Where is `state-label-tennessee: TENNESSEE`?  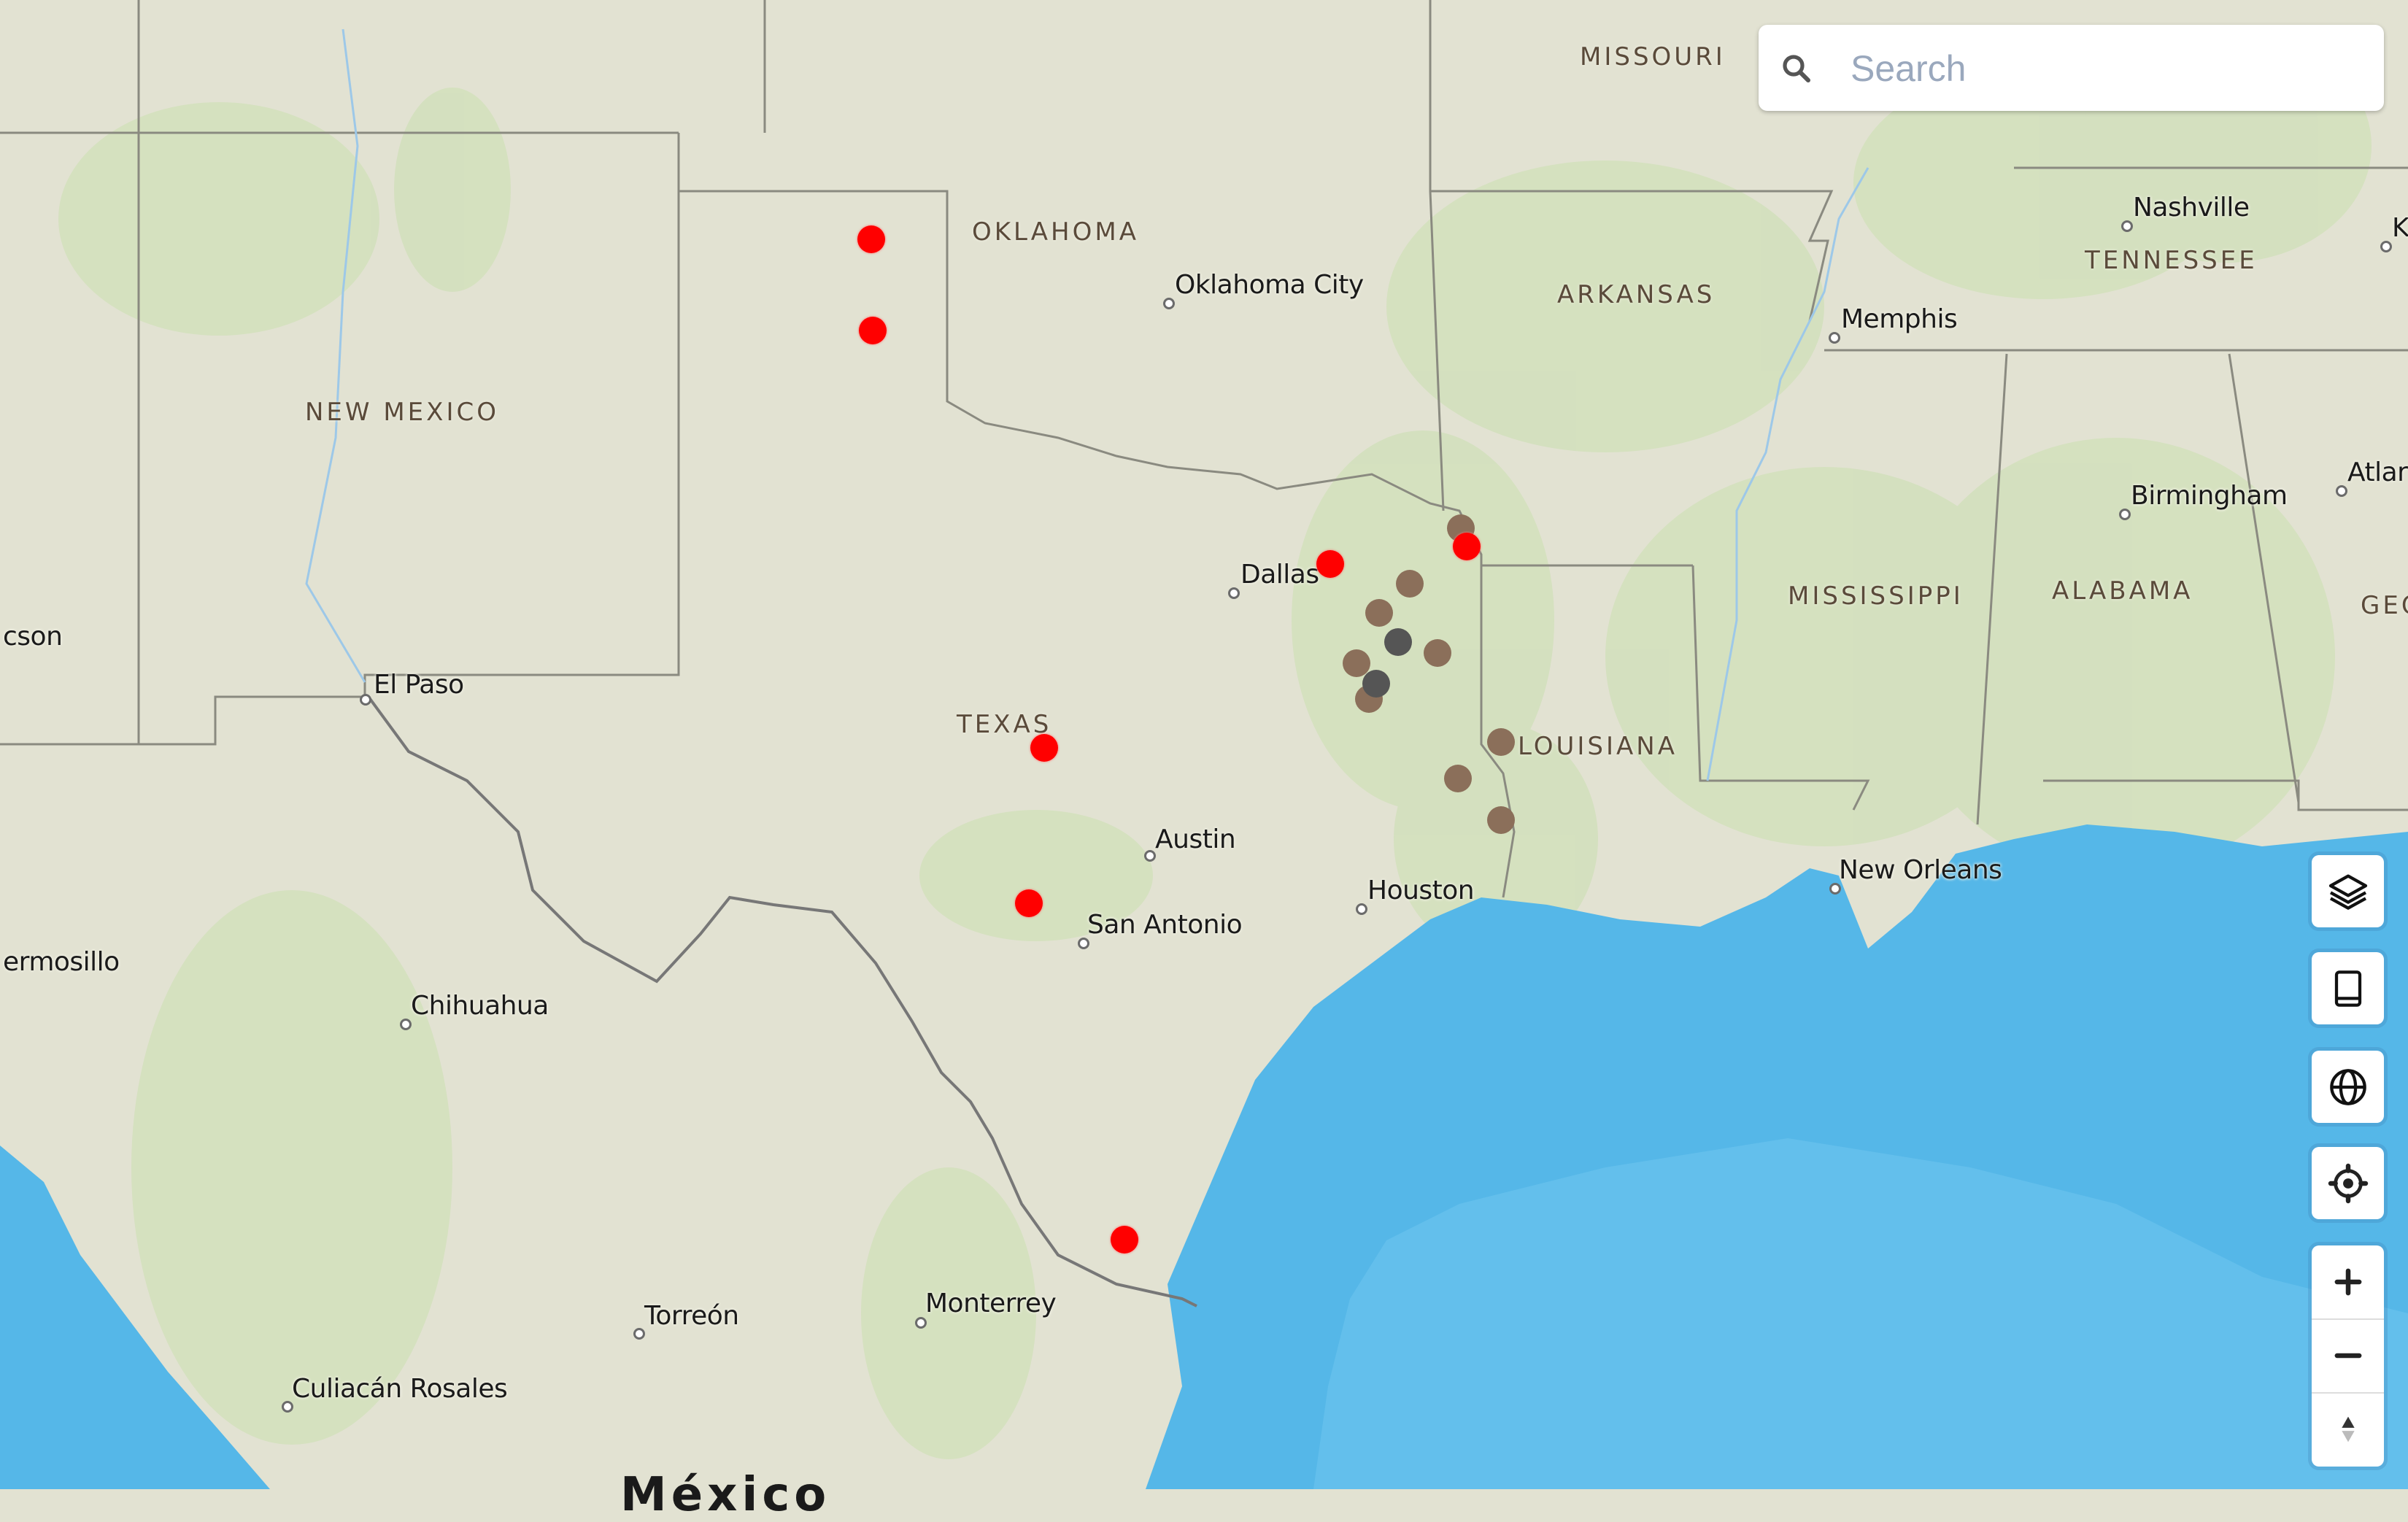
state-label-tennessee: TENNESSEE is located at coordinates (2171, 260).